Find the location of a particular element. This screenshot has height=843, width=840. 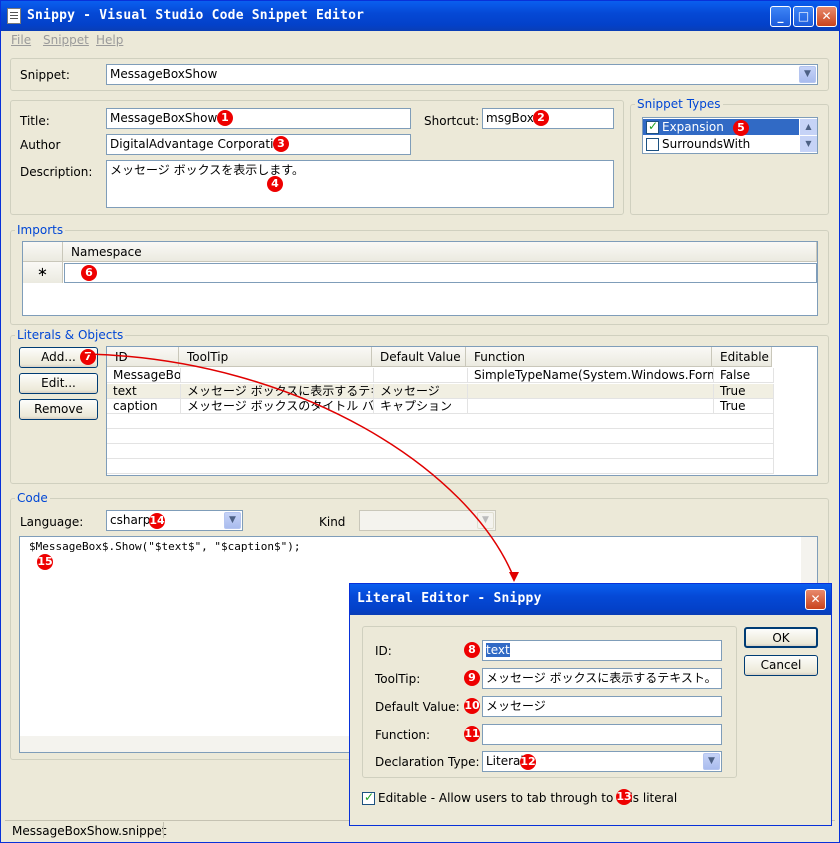

callout-badge-9: 9 is located at coordinates (472, 678).